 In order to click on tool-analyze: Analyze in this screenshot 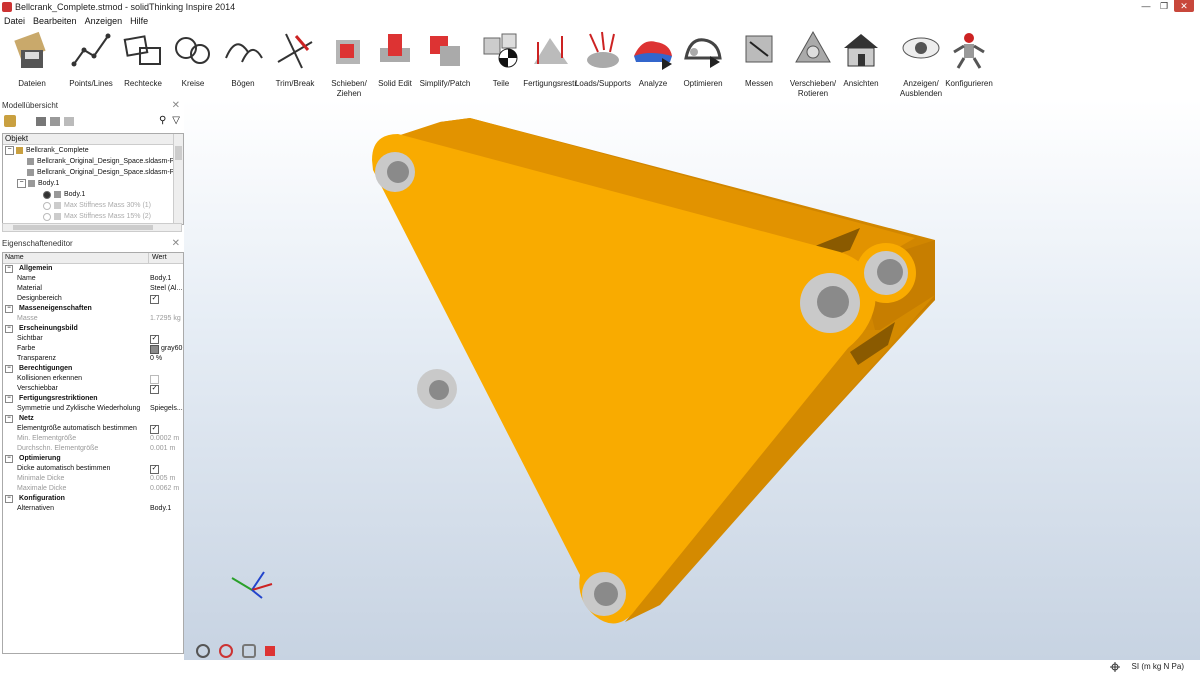, I will do `click(653, 58)`.